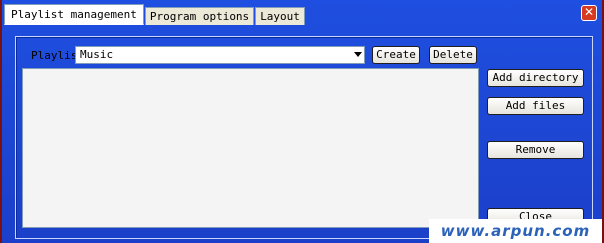 This screenshot has height=243, width=604. Describe the element at coordinates (535, 106) in the screenshot. I see `add-files-button: Add files` at that location.